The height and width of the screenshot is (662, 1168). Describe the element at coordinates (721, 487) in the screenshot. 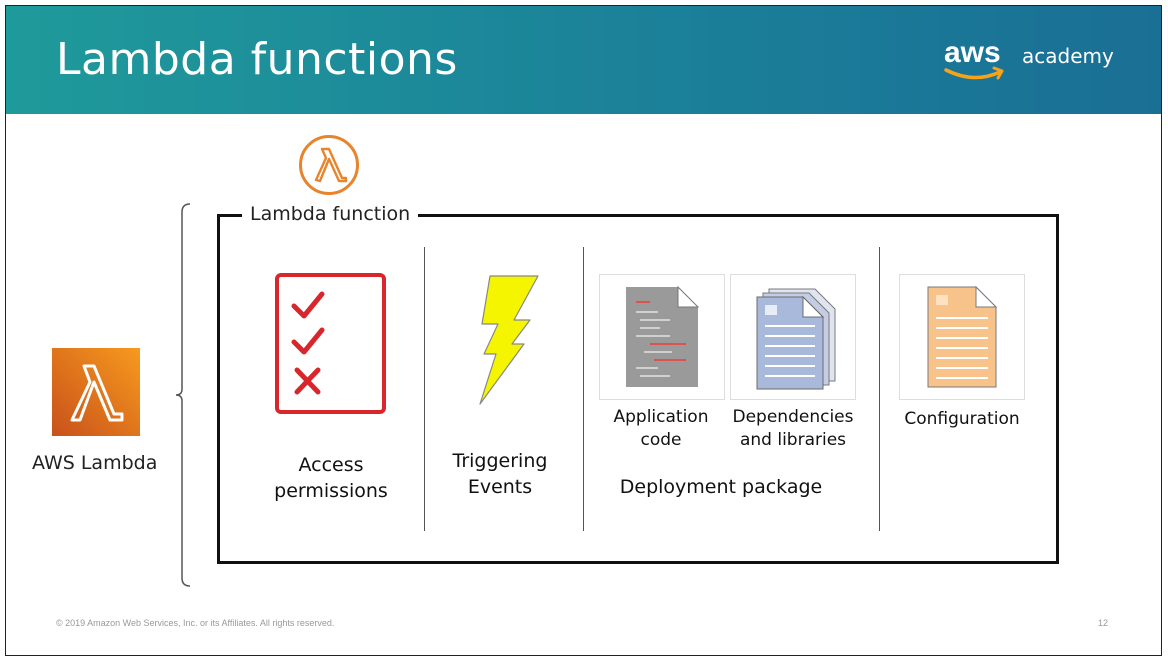

I see `deployment-package-caption: Deployment package` at that location.